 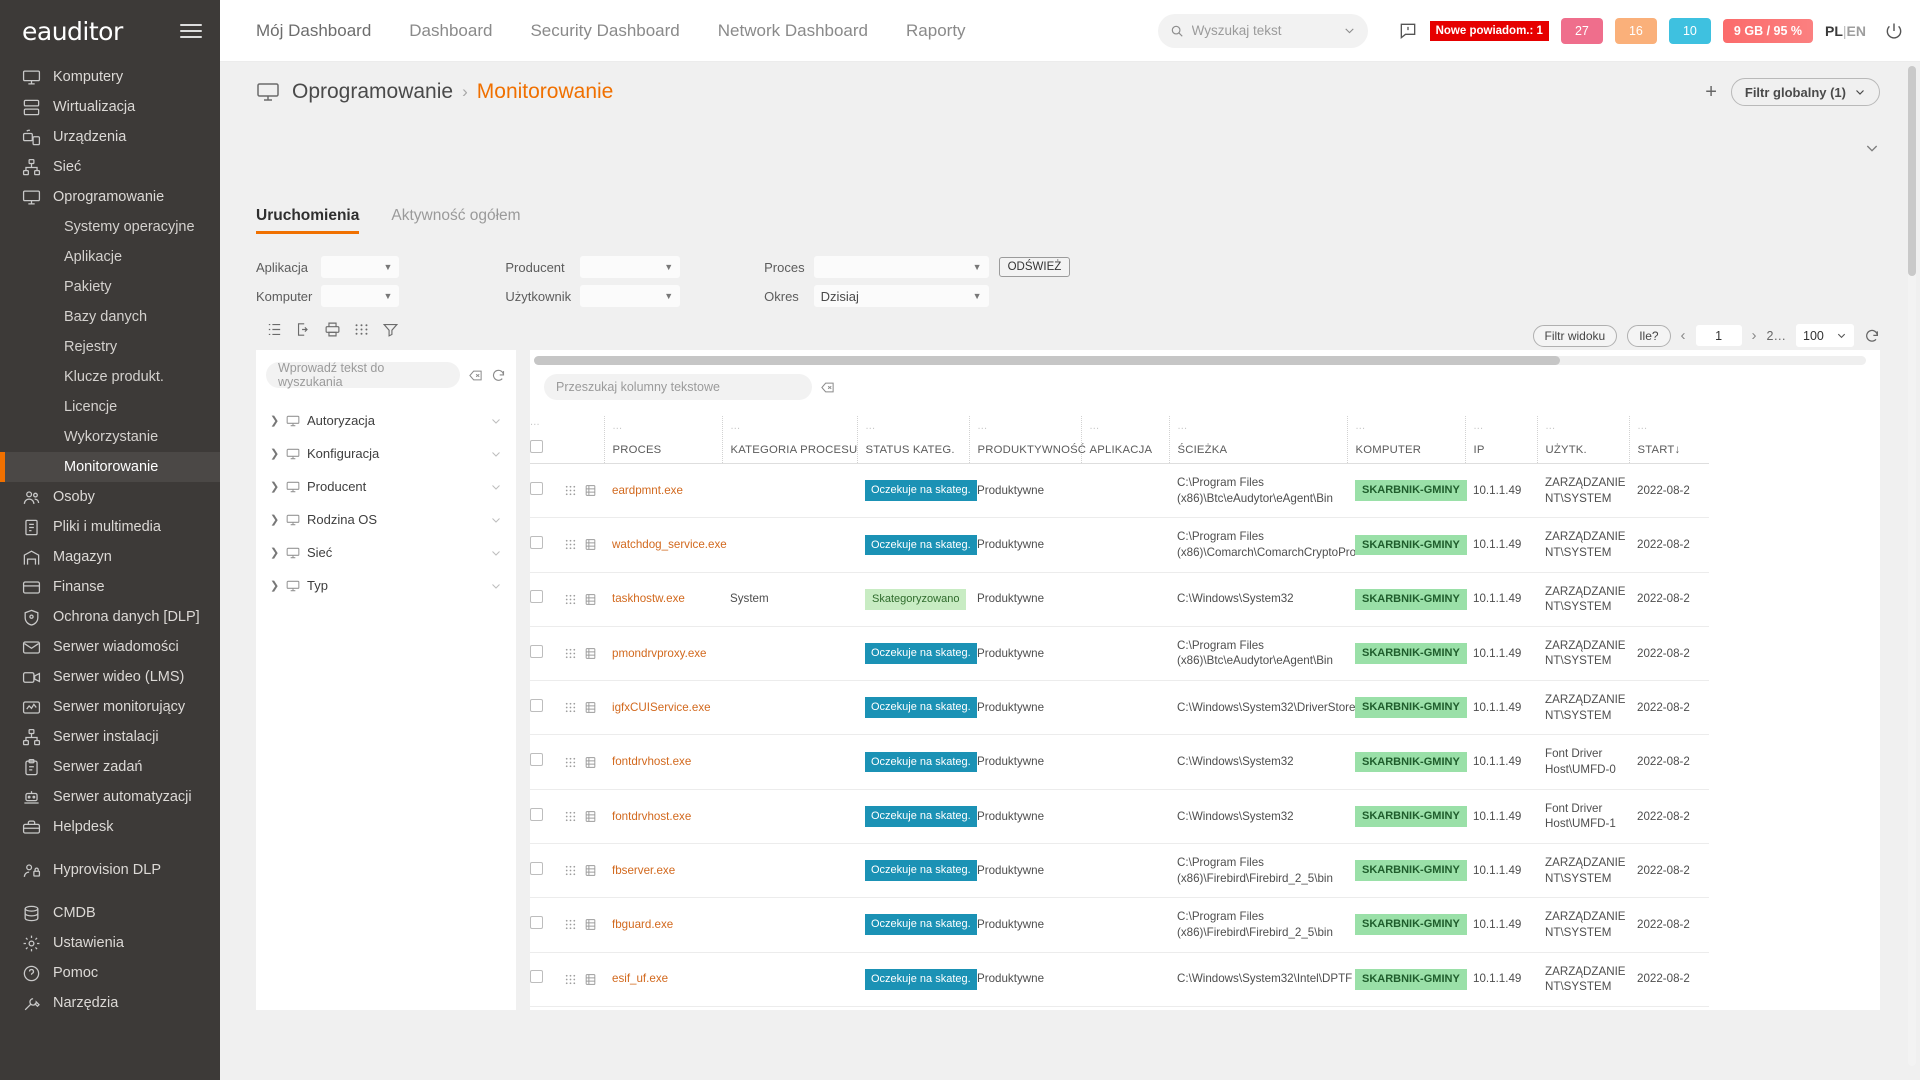 I want to click on table-header-ip: ... IP, so click(x=1500, y=440).